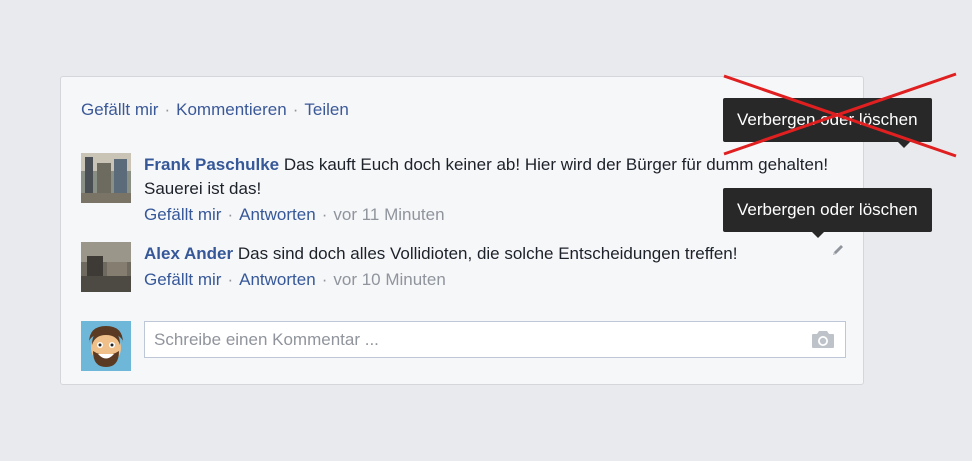  I want to click on comment-timestamp: vor 10 Minuten, so click(389, 279).